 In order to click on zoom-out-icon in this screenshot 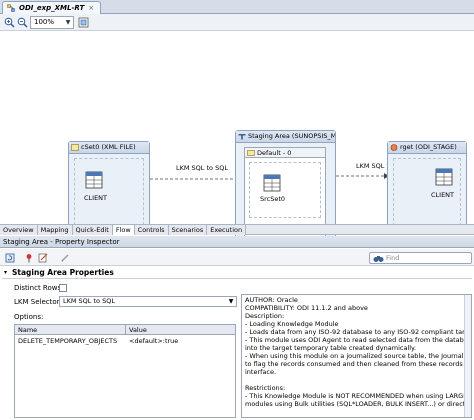, I will do `click(22, 22)`.